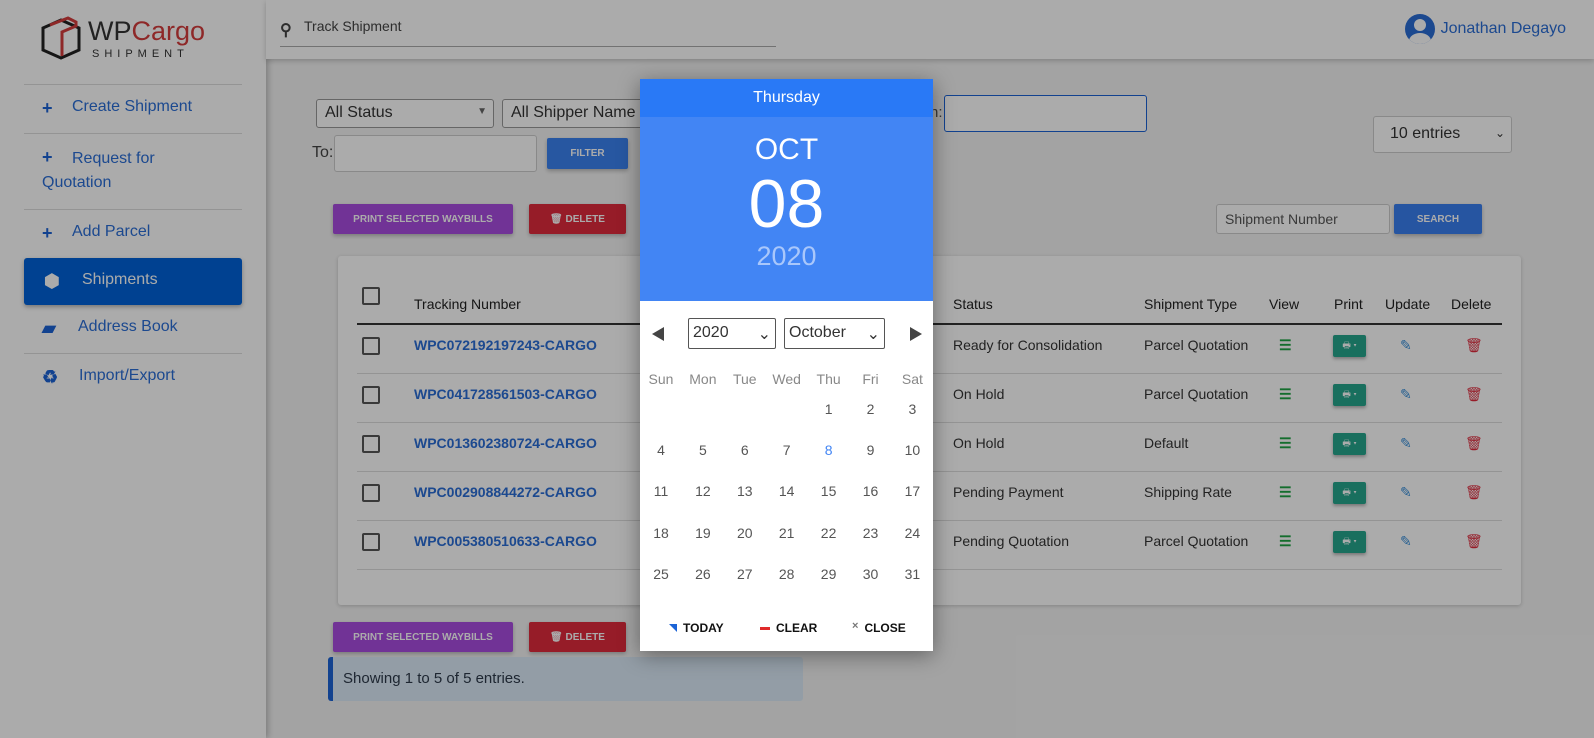  What do you see at coordinates (661, 379) in the screenshot?
I see `weekday-label: Sun` at bounding box center [661, 379].